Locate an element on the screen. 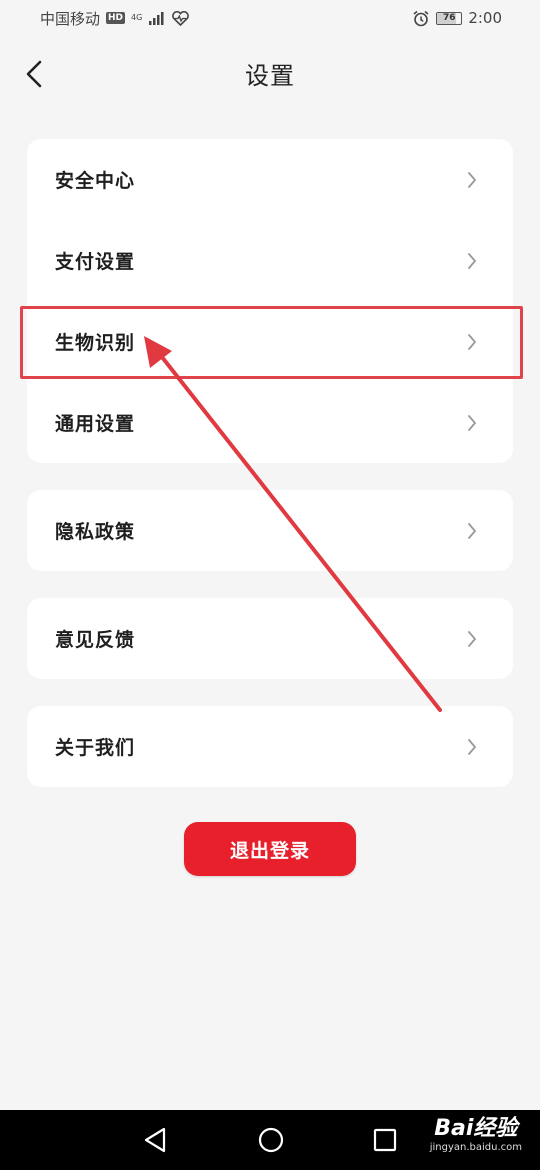 The height and width of the screenshot is (1170, 540). network-type: 4G is located at coordinates (137, 17).